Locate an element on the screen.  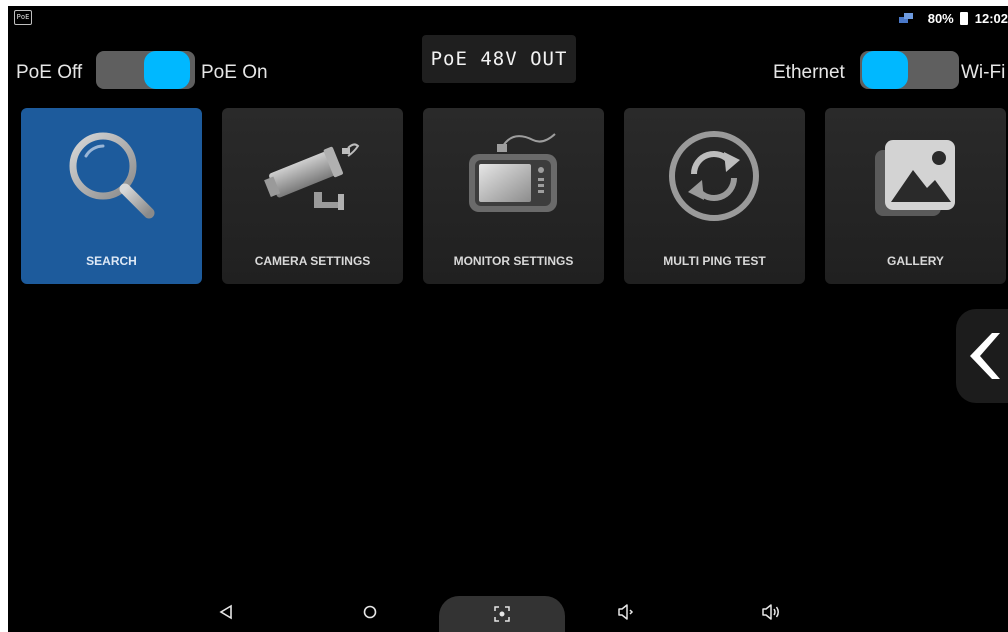
nav-volume-up-button is located at coordinates (771, 612).